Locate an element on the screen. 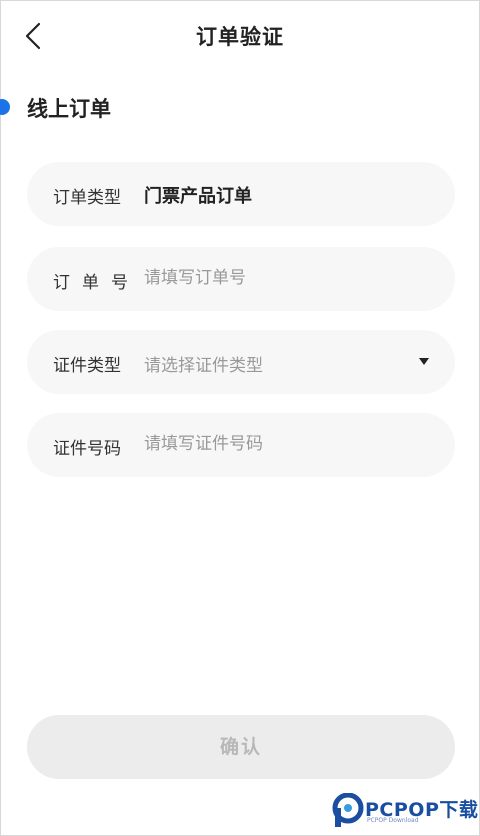  order-number-input is located at coordinates (279, 278).